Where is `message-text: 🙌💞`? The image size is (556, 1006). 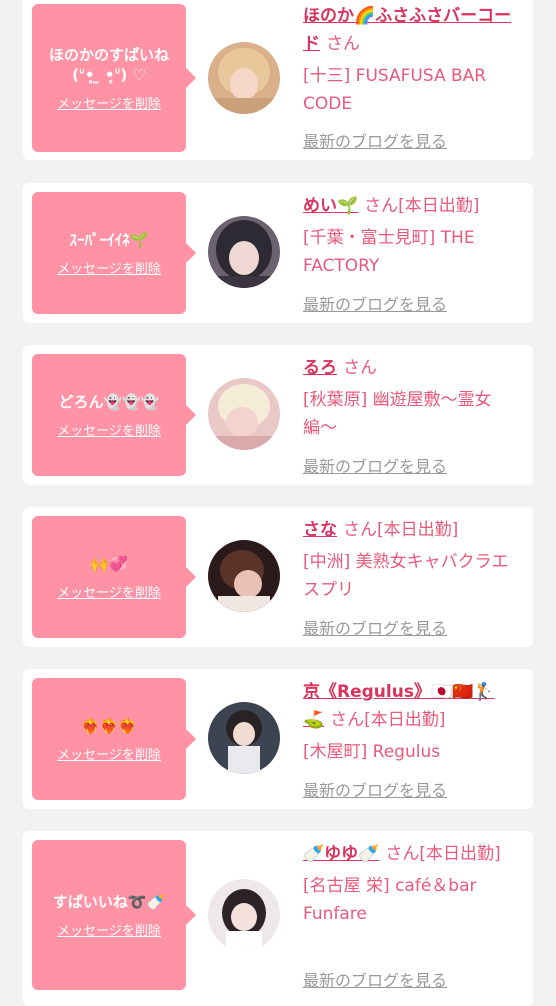
message-text: 🙌💞 is located at coordinates (109, 563).